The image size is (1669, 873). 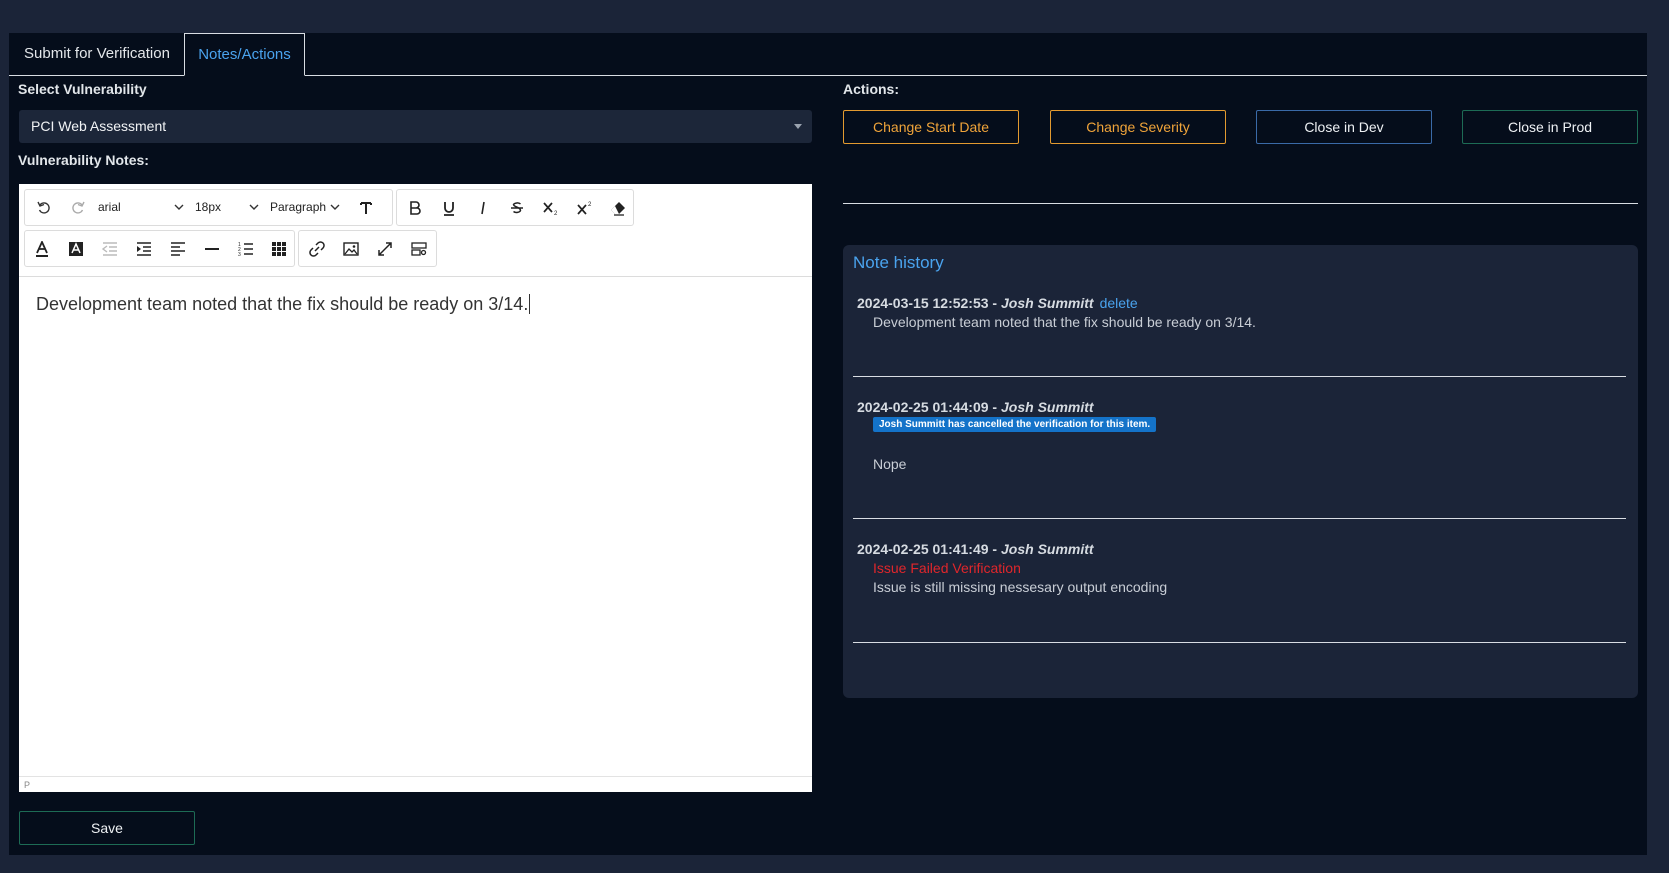 What do you see at coordinates (44, 207) in the screenshot?
I see `undo-icon` at bounding box center [44, 207].